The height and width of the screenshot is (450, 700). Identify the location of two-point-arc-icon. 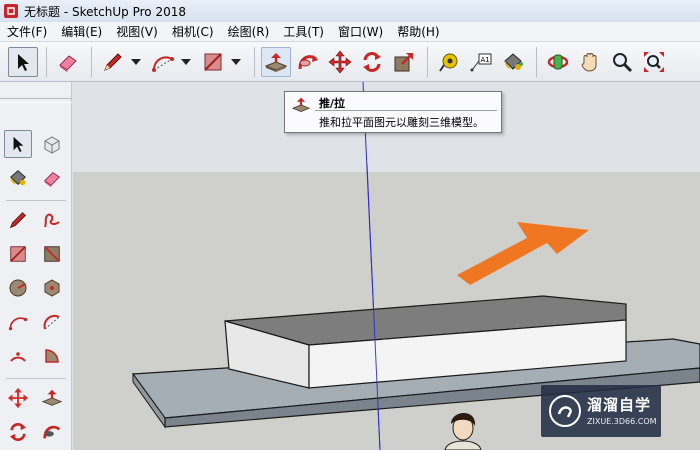
(51, 322).